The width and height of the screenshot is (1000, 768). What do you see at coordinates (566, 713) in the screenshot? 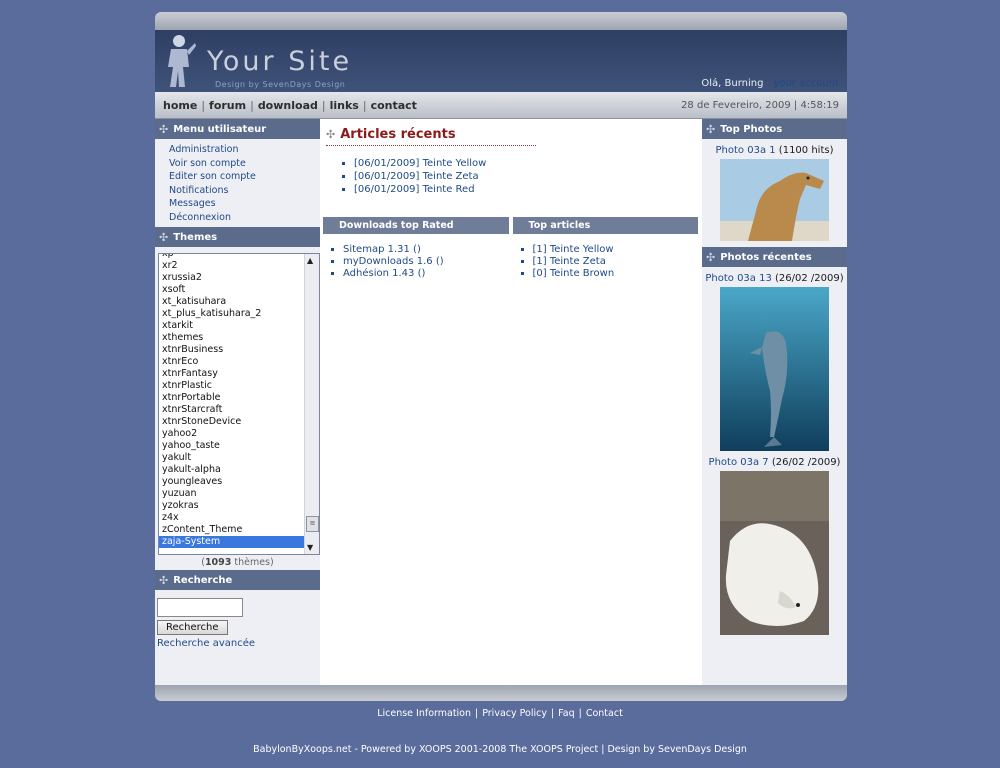
I see `footer-faq-link: Faq` at bounding box center [566, 713].